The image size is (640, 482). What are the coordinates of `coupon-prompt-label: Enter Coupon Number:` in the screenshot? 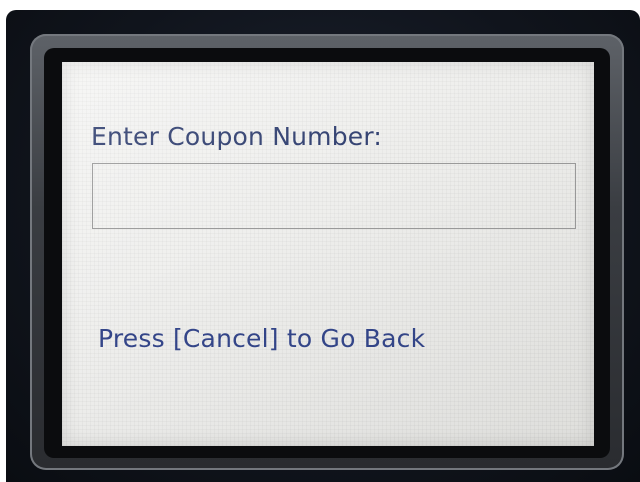 It's located at (237, 136).